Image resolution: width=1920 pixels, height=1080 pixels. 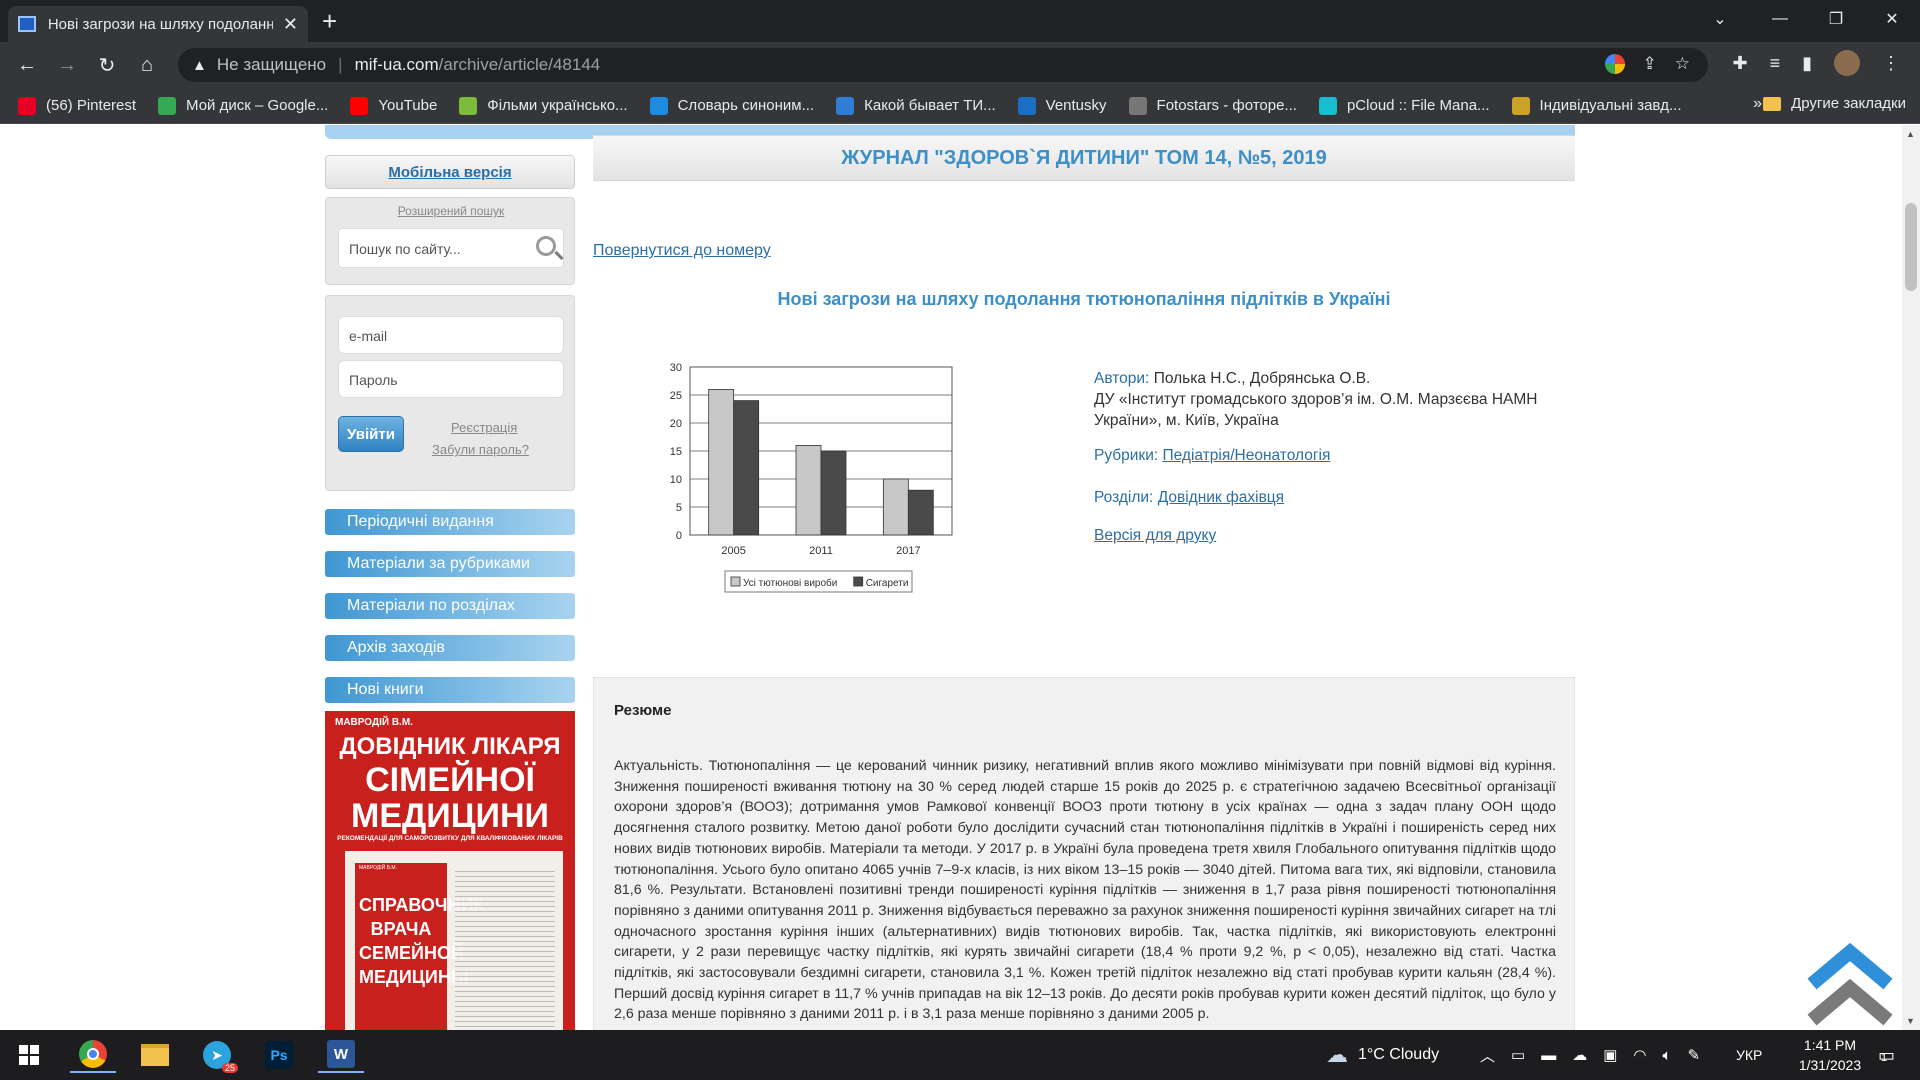 I want to click on book-title-line2: СІМЕЙНОЇ, so click(x=450, y=780).